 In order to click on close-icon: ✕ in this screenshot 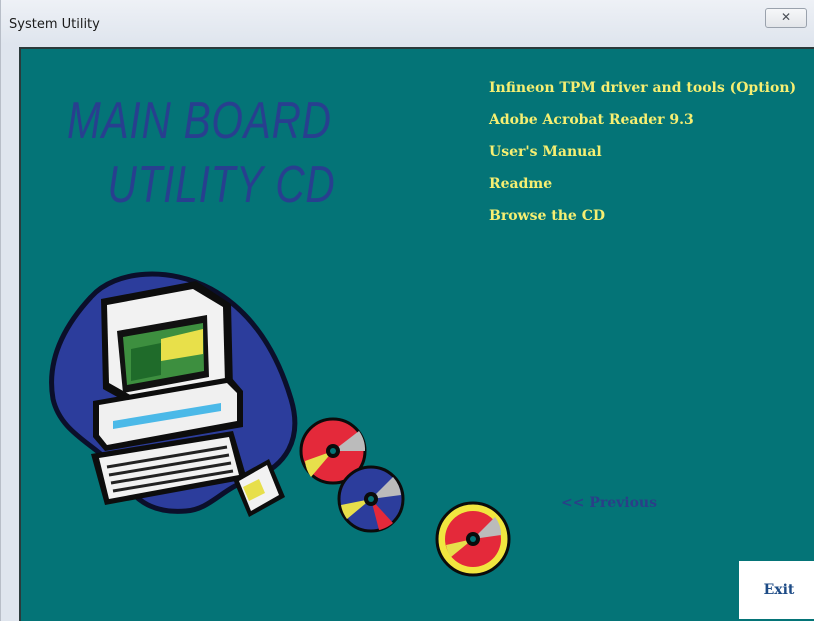, I will do `click(786, 17)`.